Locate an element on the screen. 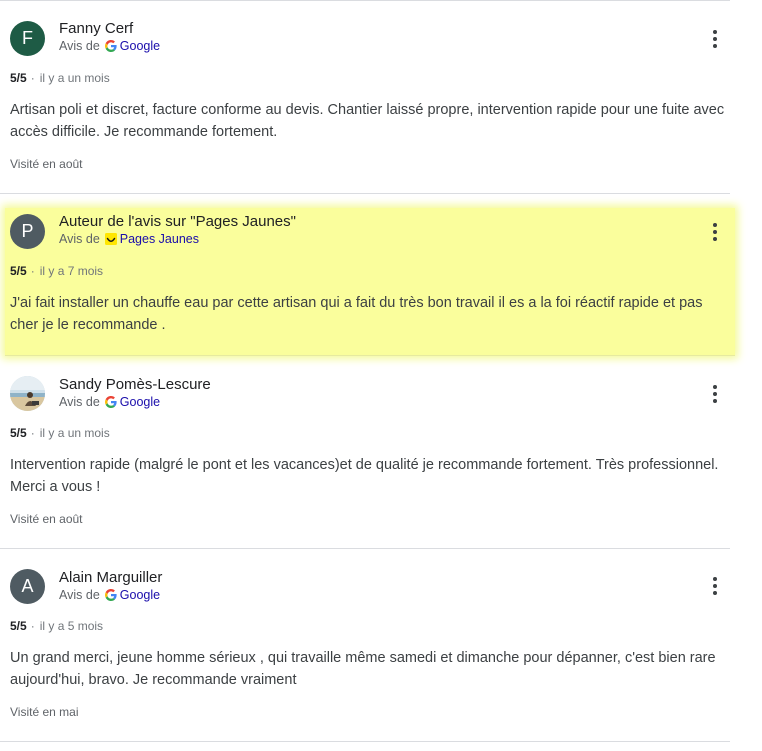 The width and height of the screenshot is (762, 751). rating-line: 5/5 · il y a 7 mois is located at coordinates (56, 271).